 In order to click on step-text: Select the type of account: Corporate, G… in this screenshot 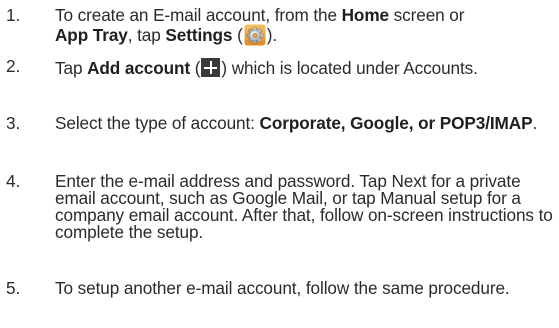, I will do `click(296, 123)`.